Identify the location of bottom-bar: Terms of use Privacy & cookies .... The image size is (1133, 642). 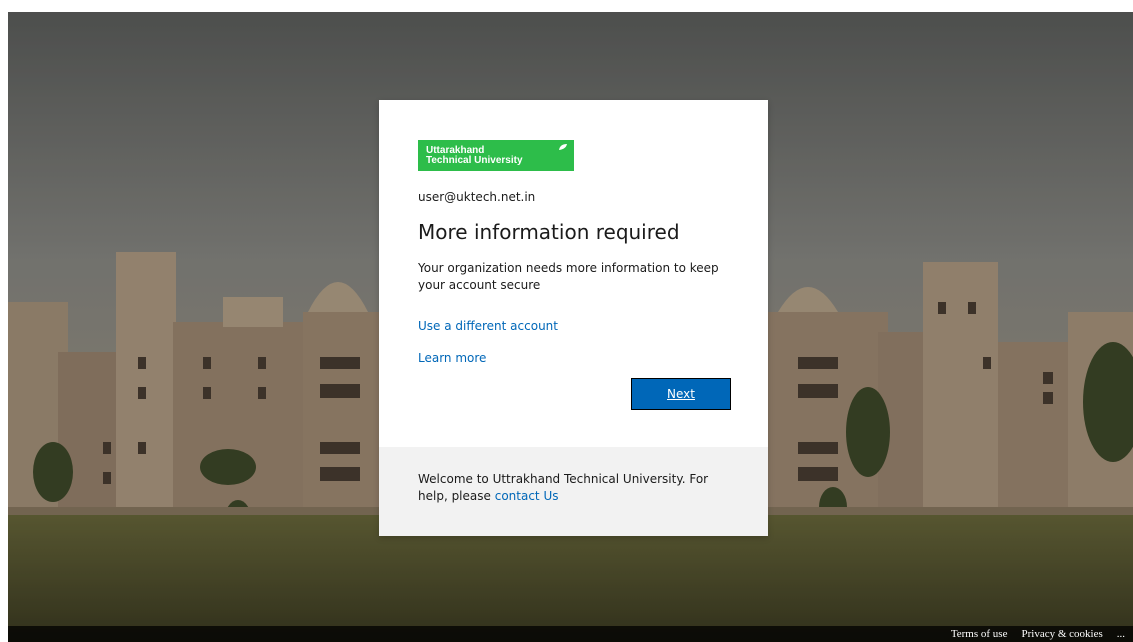
(570, 634).